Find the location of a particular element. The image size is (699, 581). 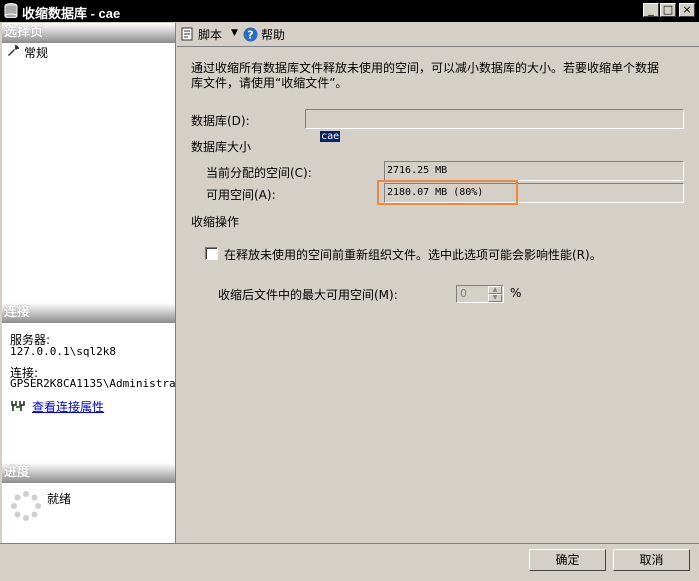

progress-spinner-icon is located at coordinates (26, 507).